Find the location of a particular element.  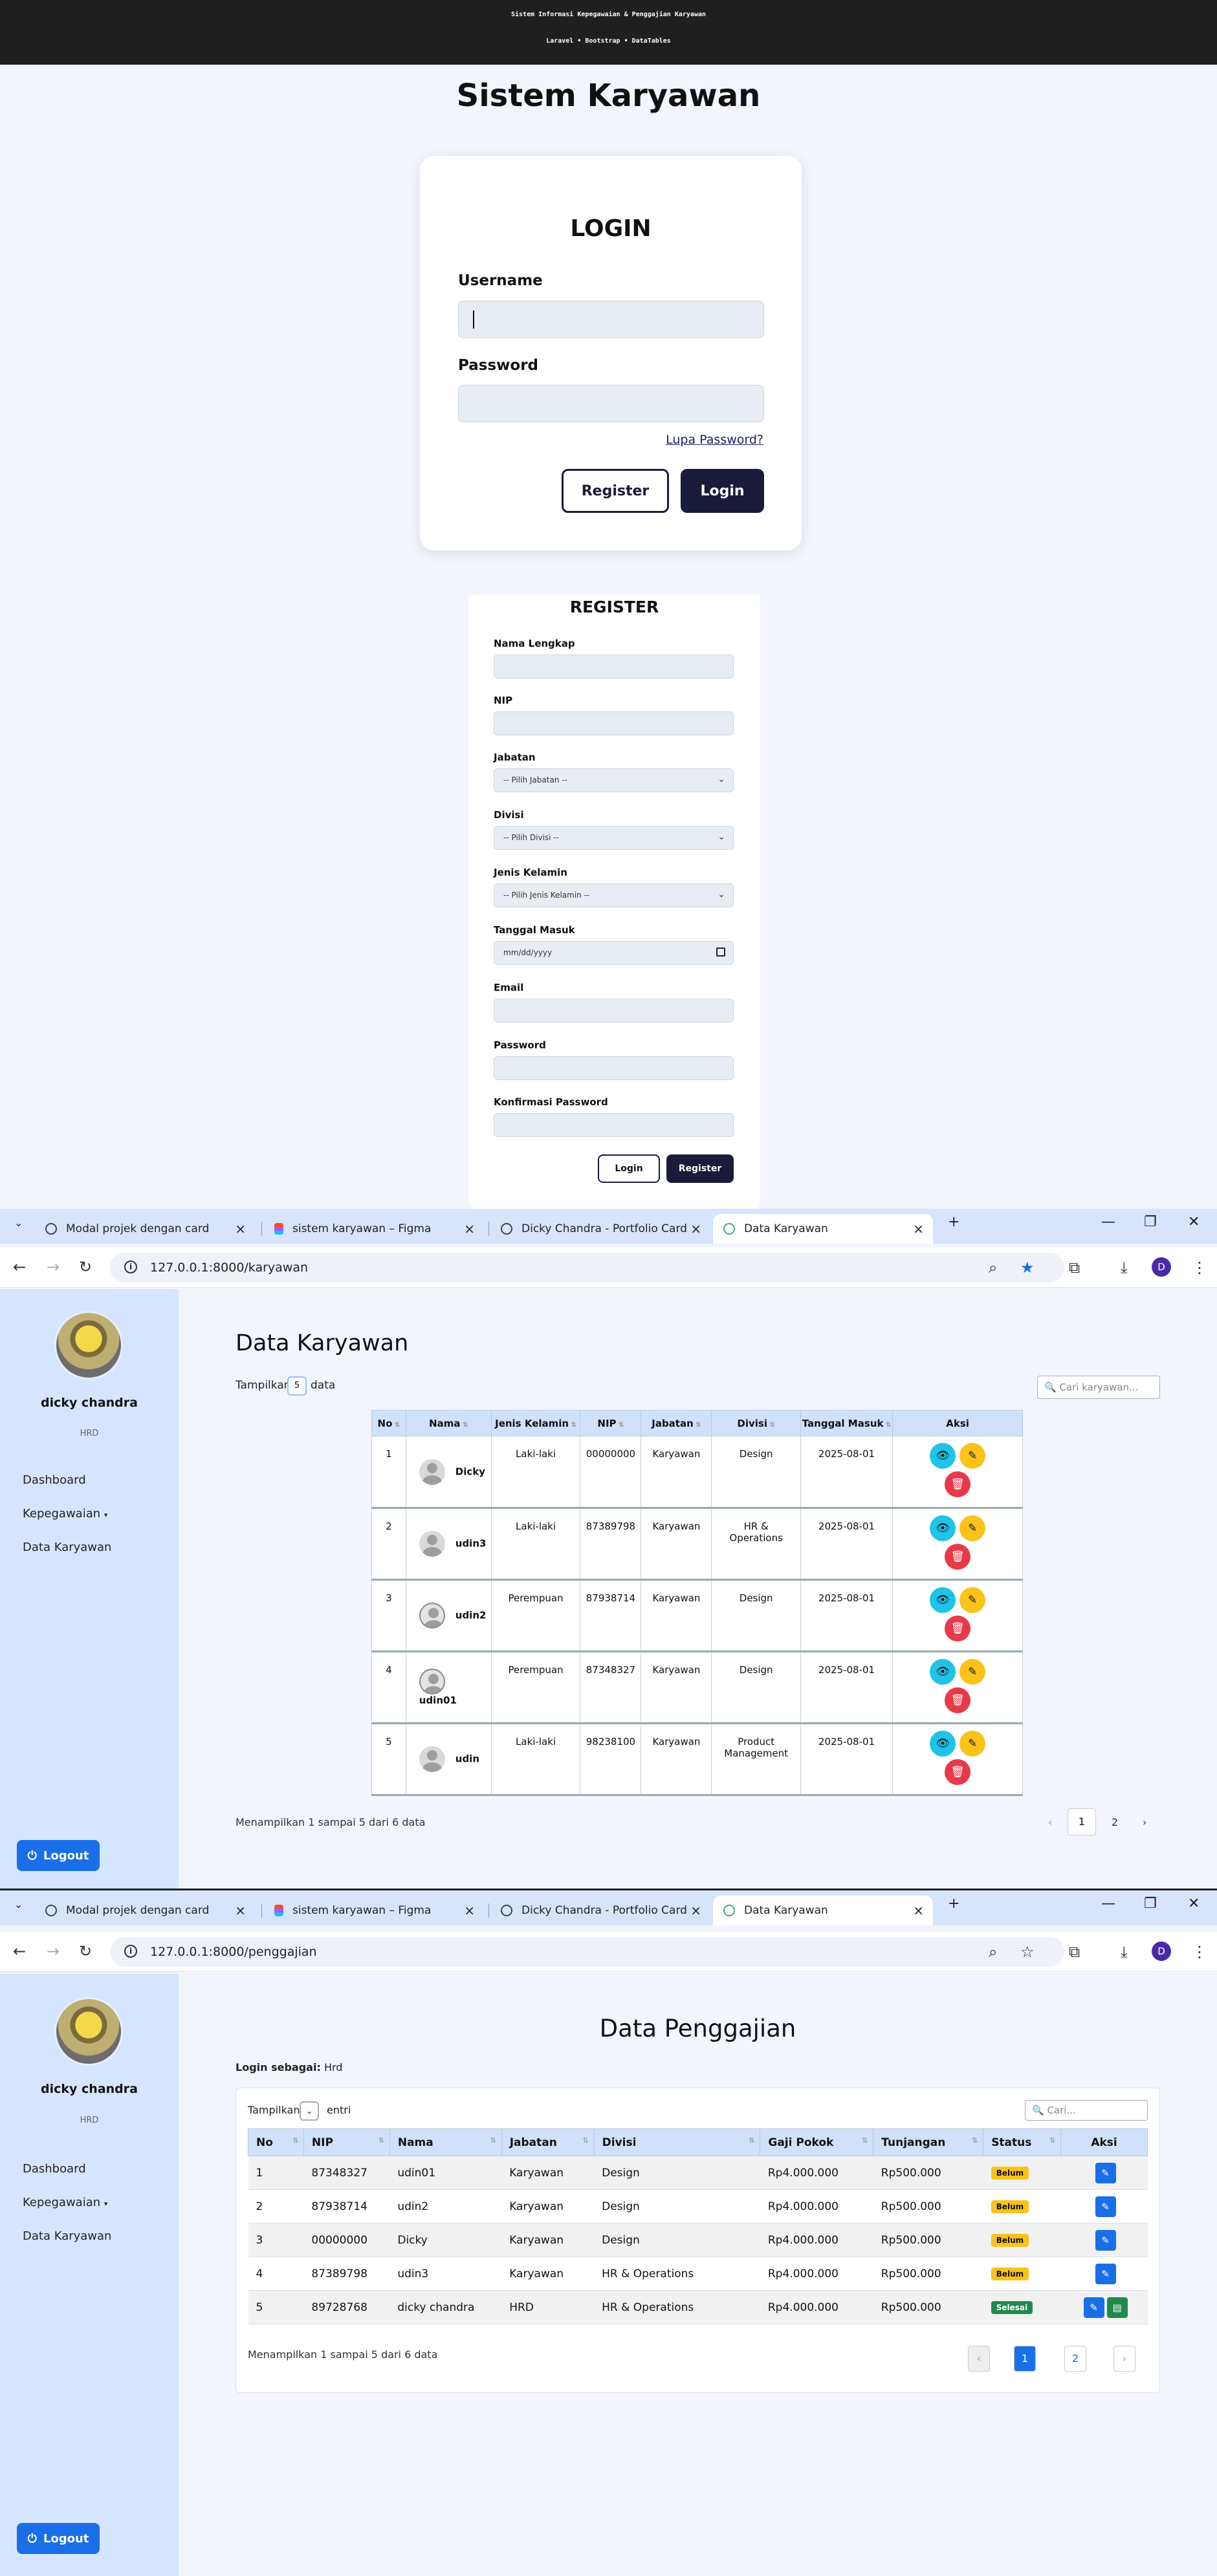

entries-select: 5 is located at coordinates (297, 1386).